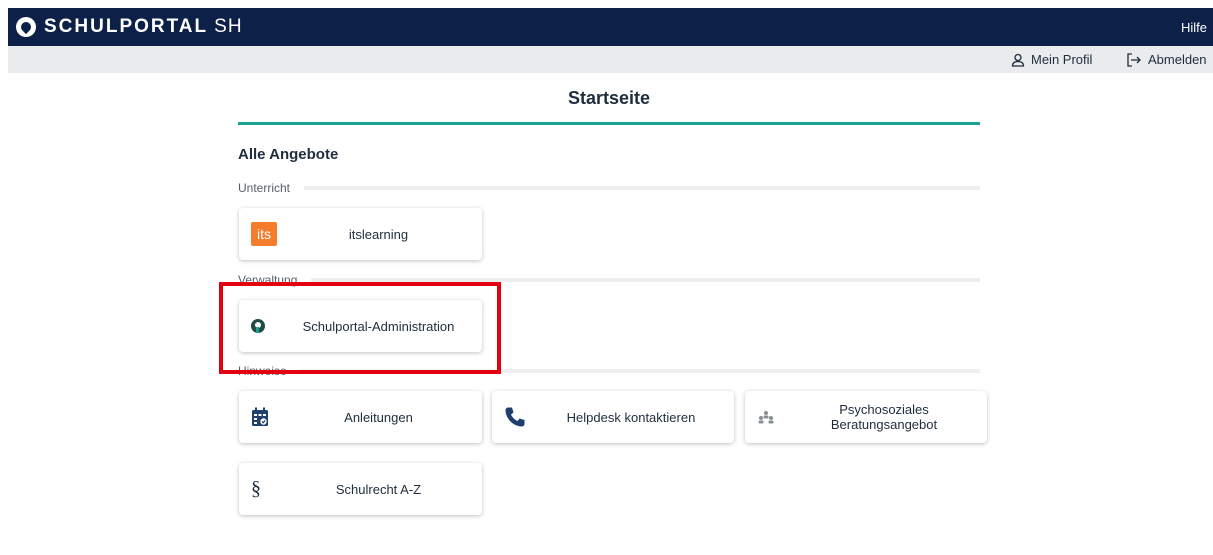 The width and height of the screenshot is (1213, 555). What do you see at coordinates (271, 188) in the screenshot?
I see `section-label-unterricht: Unterricht` at bounding box center [271, 188].